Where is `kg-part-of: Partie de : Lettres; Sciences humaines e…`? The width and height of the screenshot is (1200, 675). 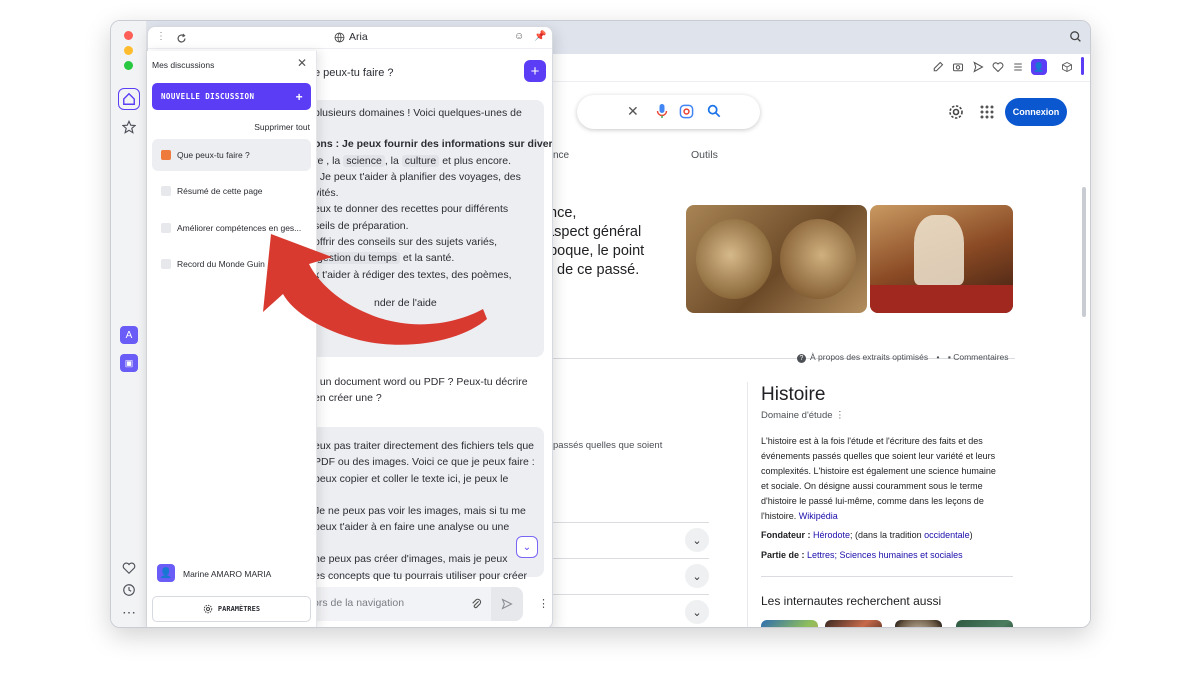
kg-part-of: Partie de : Lettres; Sciences humaines e… is located at coordinates (862, 555).